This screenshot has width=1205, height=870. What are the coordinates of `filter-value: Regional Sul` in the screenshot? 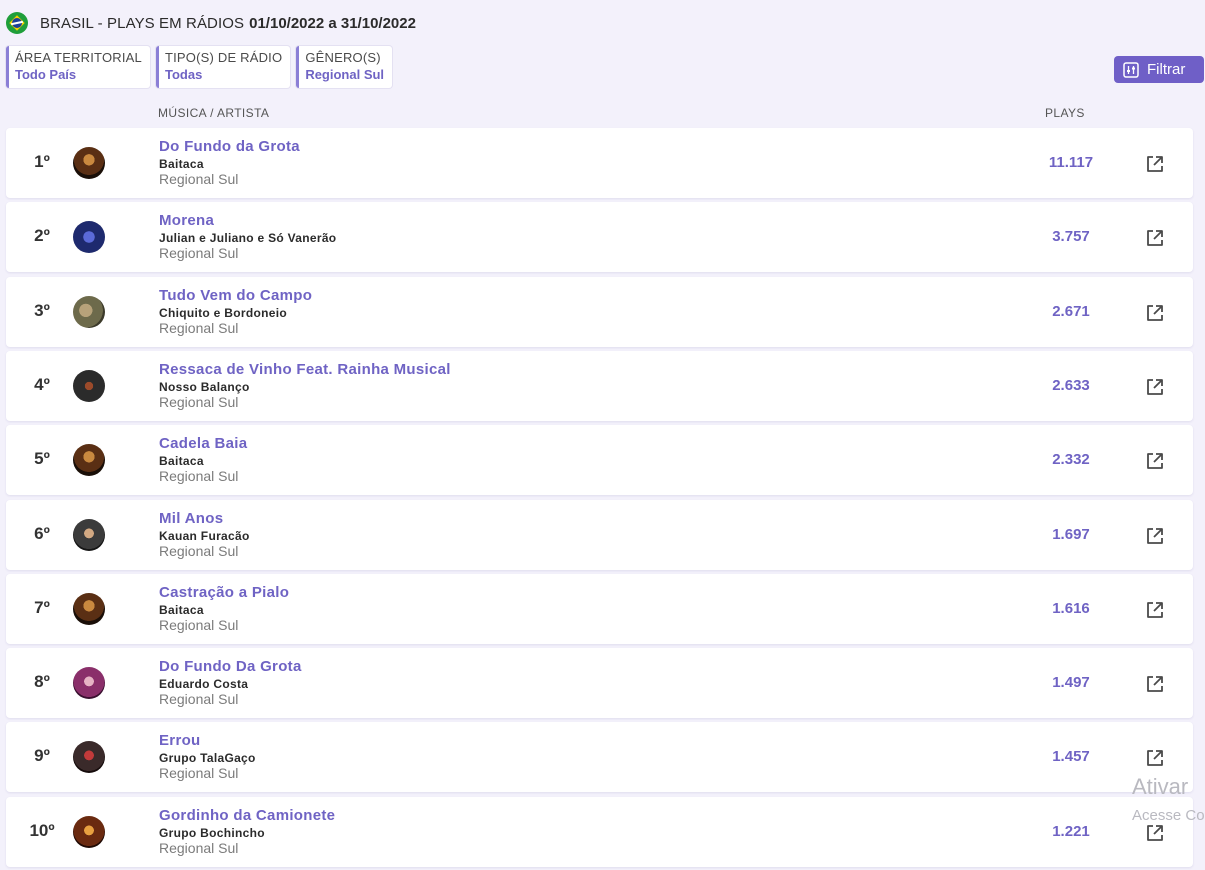 It's located at (345, 74).